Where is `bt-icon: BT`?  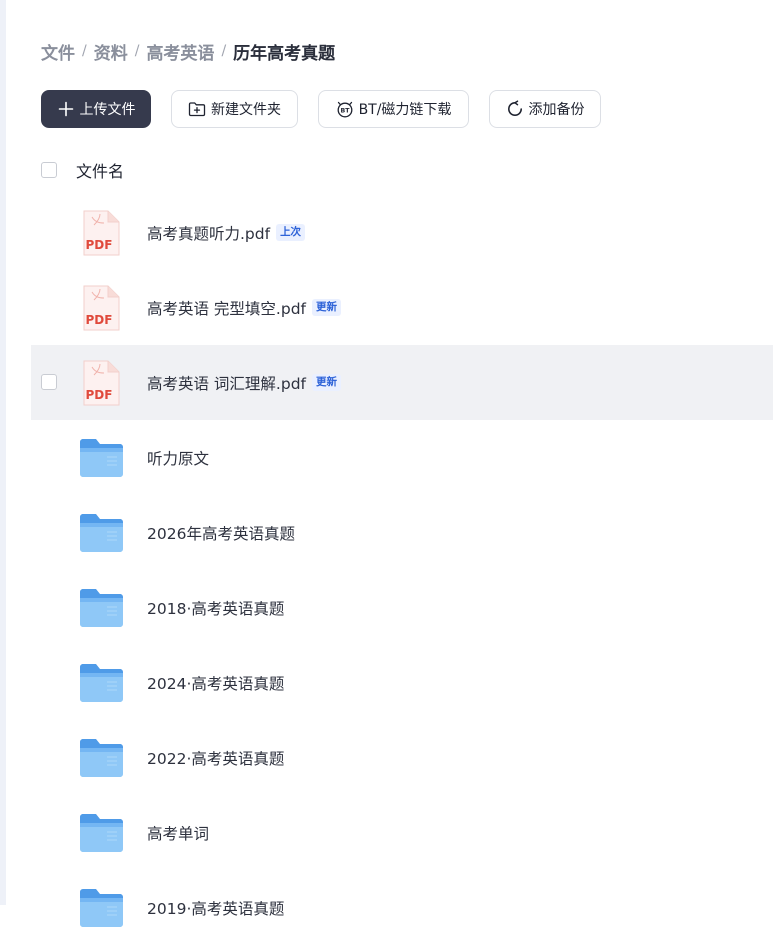
bt-icon: BT is located at coordinates (345, 109).